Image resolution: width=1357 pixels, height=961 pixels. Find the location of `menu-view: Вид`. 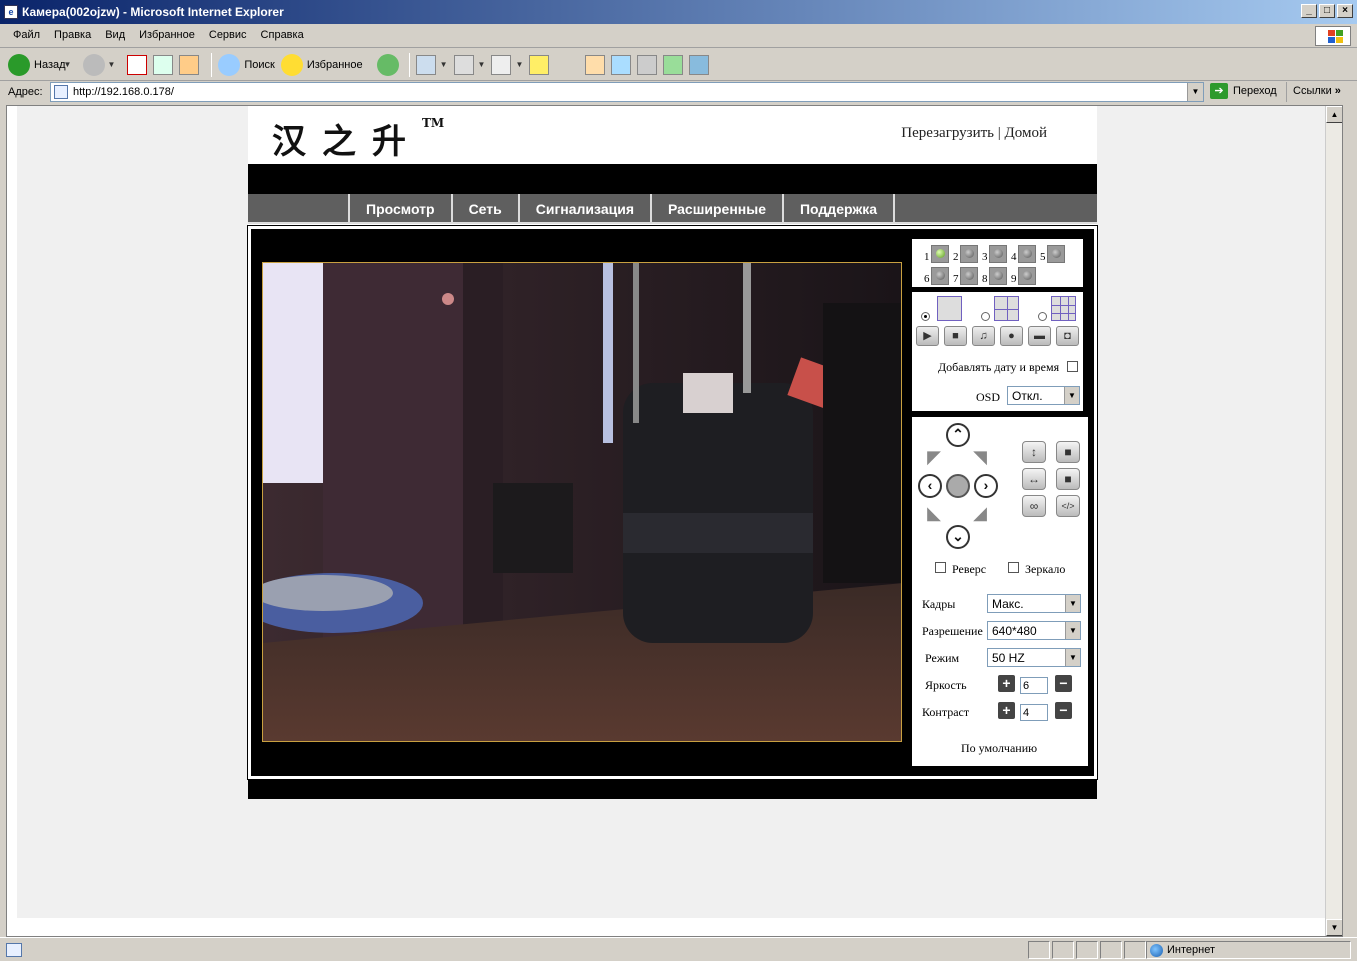

menu-view: Вид is located at coordinates (115, 35).